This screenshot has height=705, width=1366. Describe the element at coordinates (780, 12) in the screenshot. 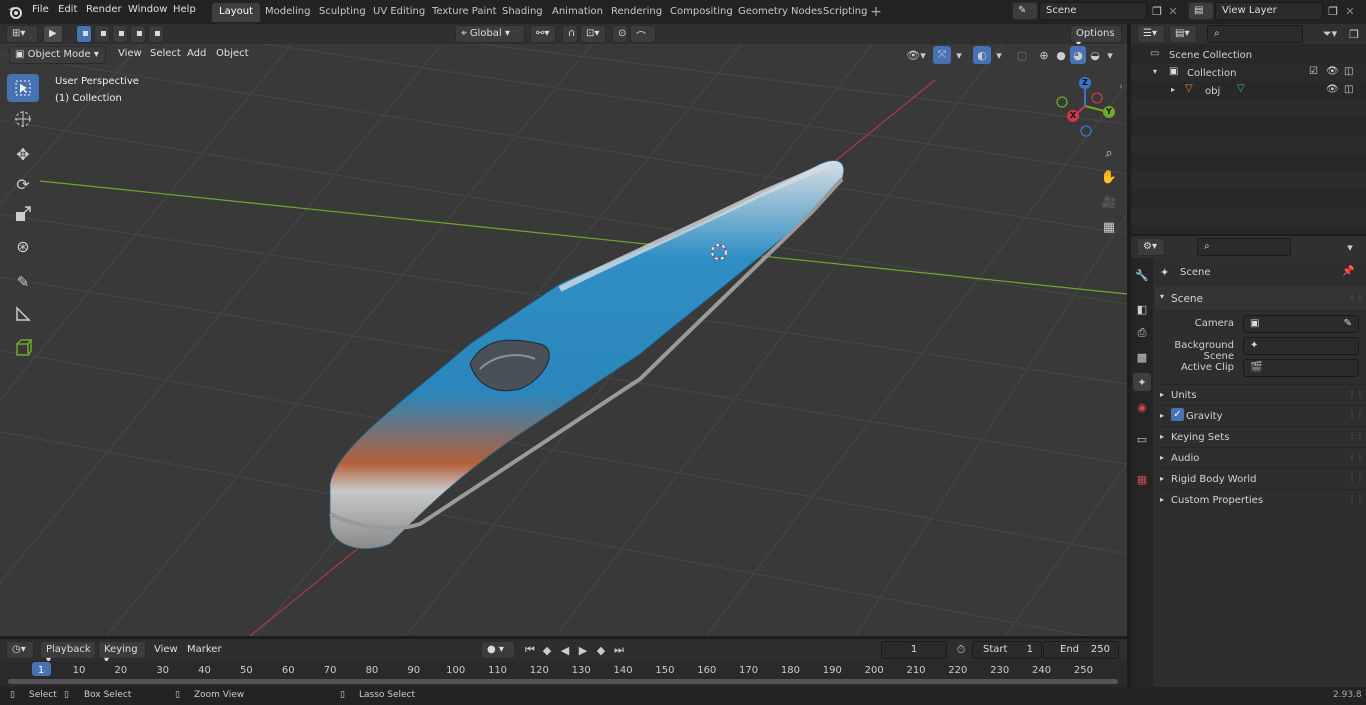

I see `tab-geometry-nodes: Geometry Nodes` at that location.